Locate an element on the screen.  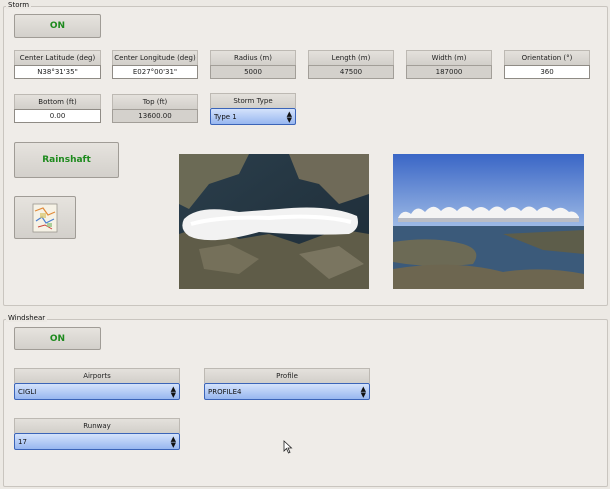
bottom-input: 0.00 is located at coordinates (57, 116).